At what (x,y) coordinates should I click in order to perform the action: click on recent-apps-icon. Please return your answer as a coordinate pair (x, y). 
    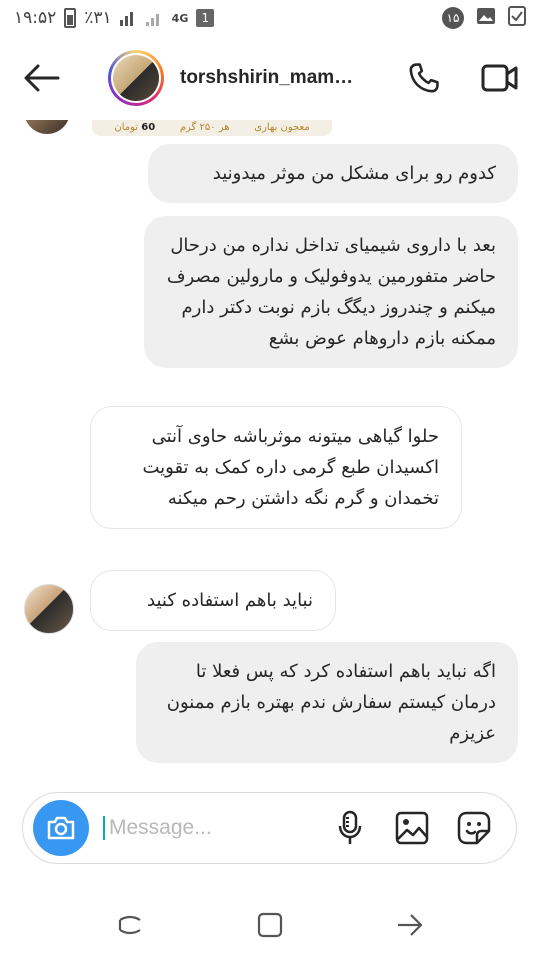
    Looking at the image, I should click on (129, 925).